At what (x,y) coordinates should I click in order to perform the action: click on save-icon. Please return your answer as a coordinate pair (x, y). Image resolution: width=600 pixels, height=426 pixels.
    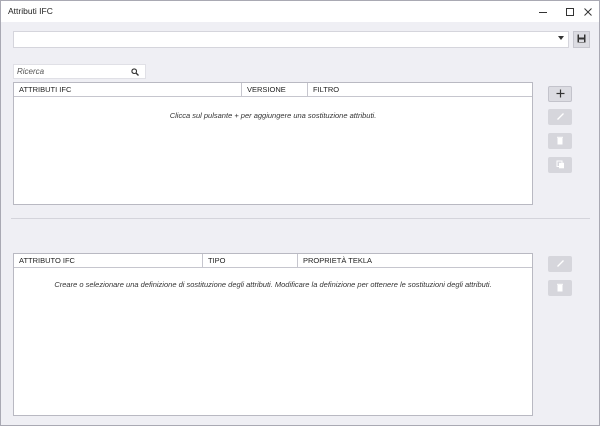
    Looking at the image, I should click on (581, 39).